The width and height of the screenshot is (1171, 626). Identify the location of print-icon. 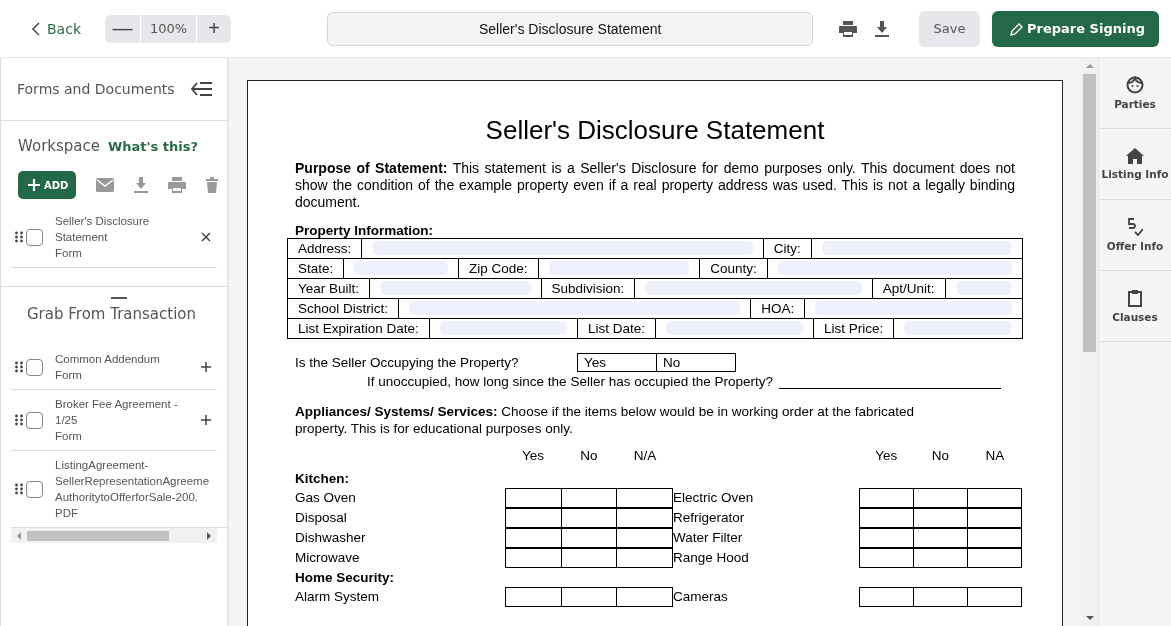
(848, 28).